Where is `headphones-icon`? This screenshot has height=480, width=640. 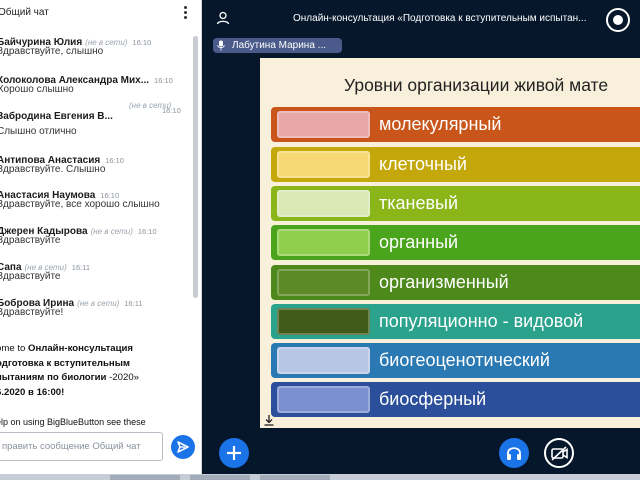 headphones-icon is located at coordinates (514, 453).